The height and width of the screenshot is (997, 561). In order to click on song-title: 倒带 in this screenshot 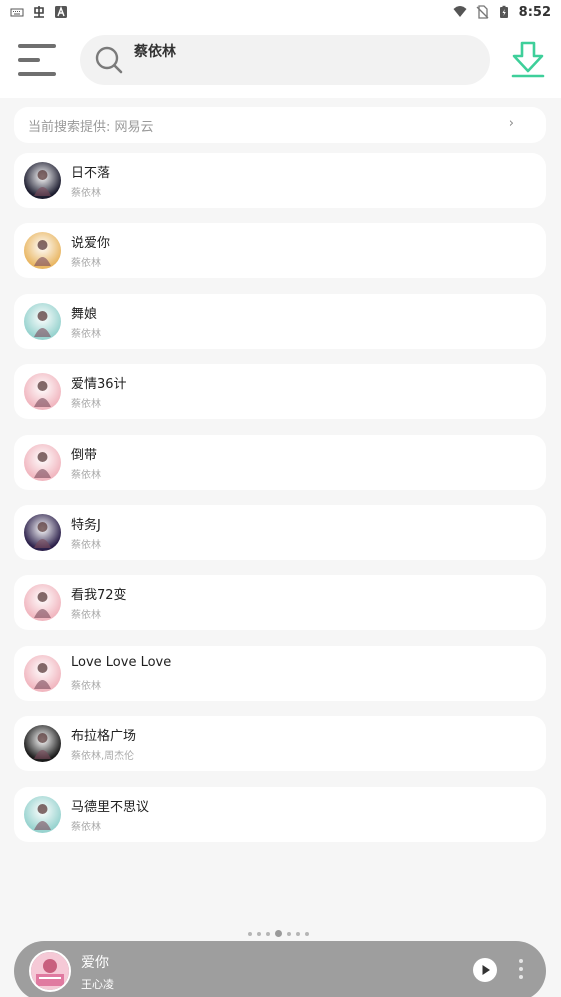, I will do `click(84, 455)`.